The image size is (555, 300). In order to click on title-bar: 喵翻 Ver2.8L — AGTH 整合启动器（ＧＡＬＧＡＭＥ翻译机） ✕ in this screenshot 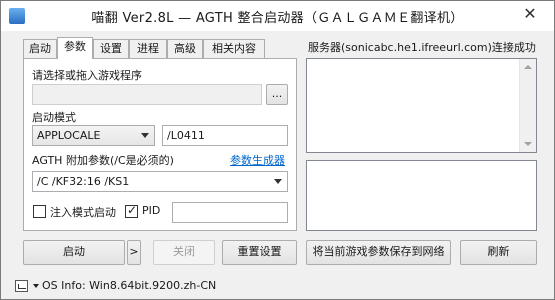, I will do `click(277, 16)`.